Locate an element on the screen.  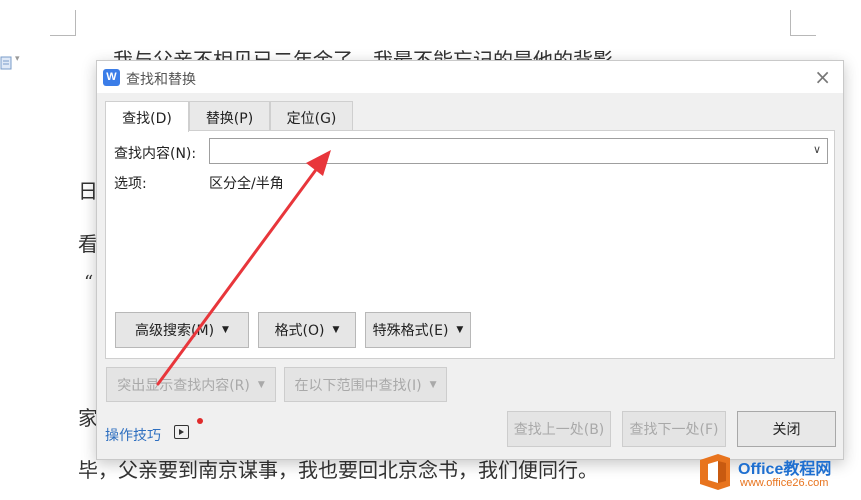
highlight-find-button: 突出显示查找内容(R) ▼ is located at coordinates (191, 384).